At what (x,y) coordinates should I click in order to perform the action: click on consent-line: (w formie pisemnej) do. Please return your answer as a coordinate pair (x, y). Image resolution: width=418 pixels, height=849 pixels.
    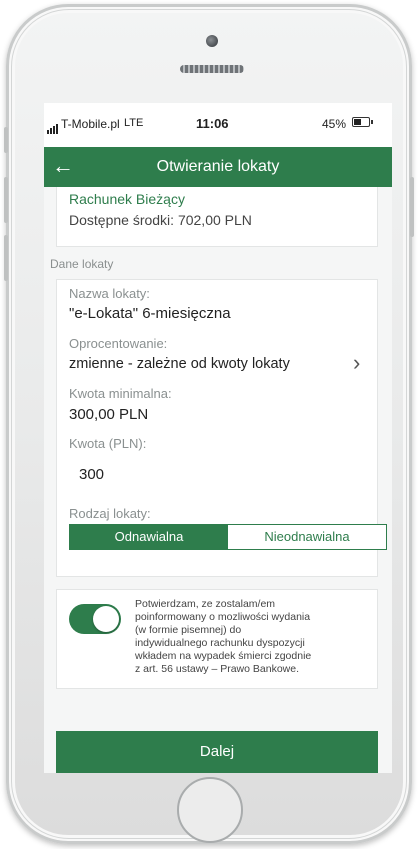
    Looking at the image, I should click on (188, 630).